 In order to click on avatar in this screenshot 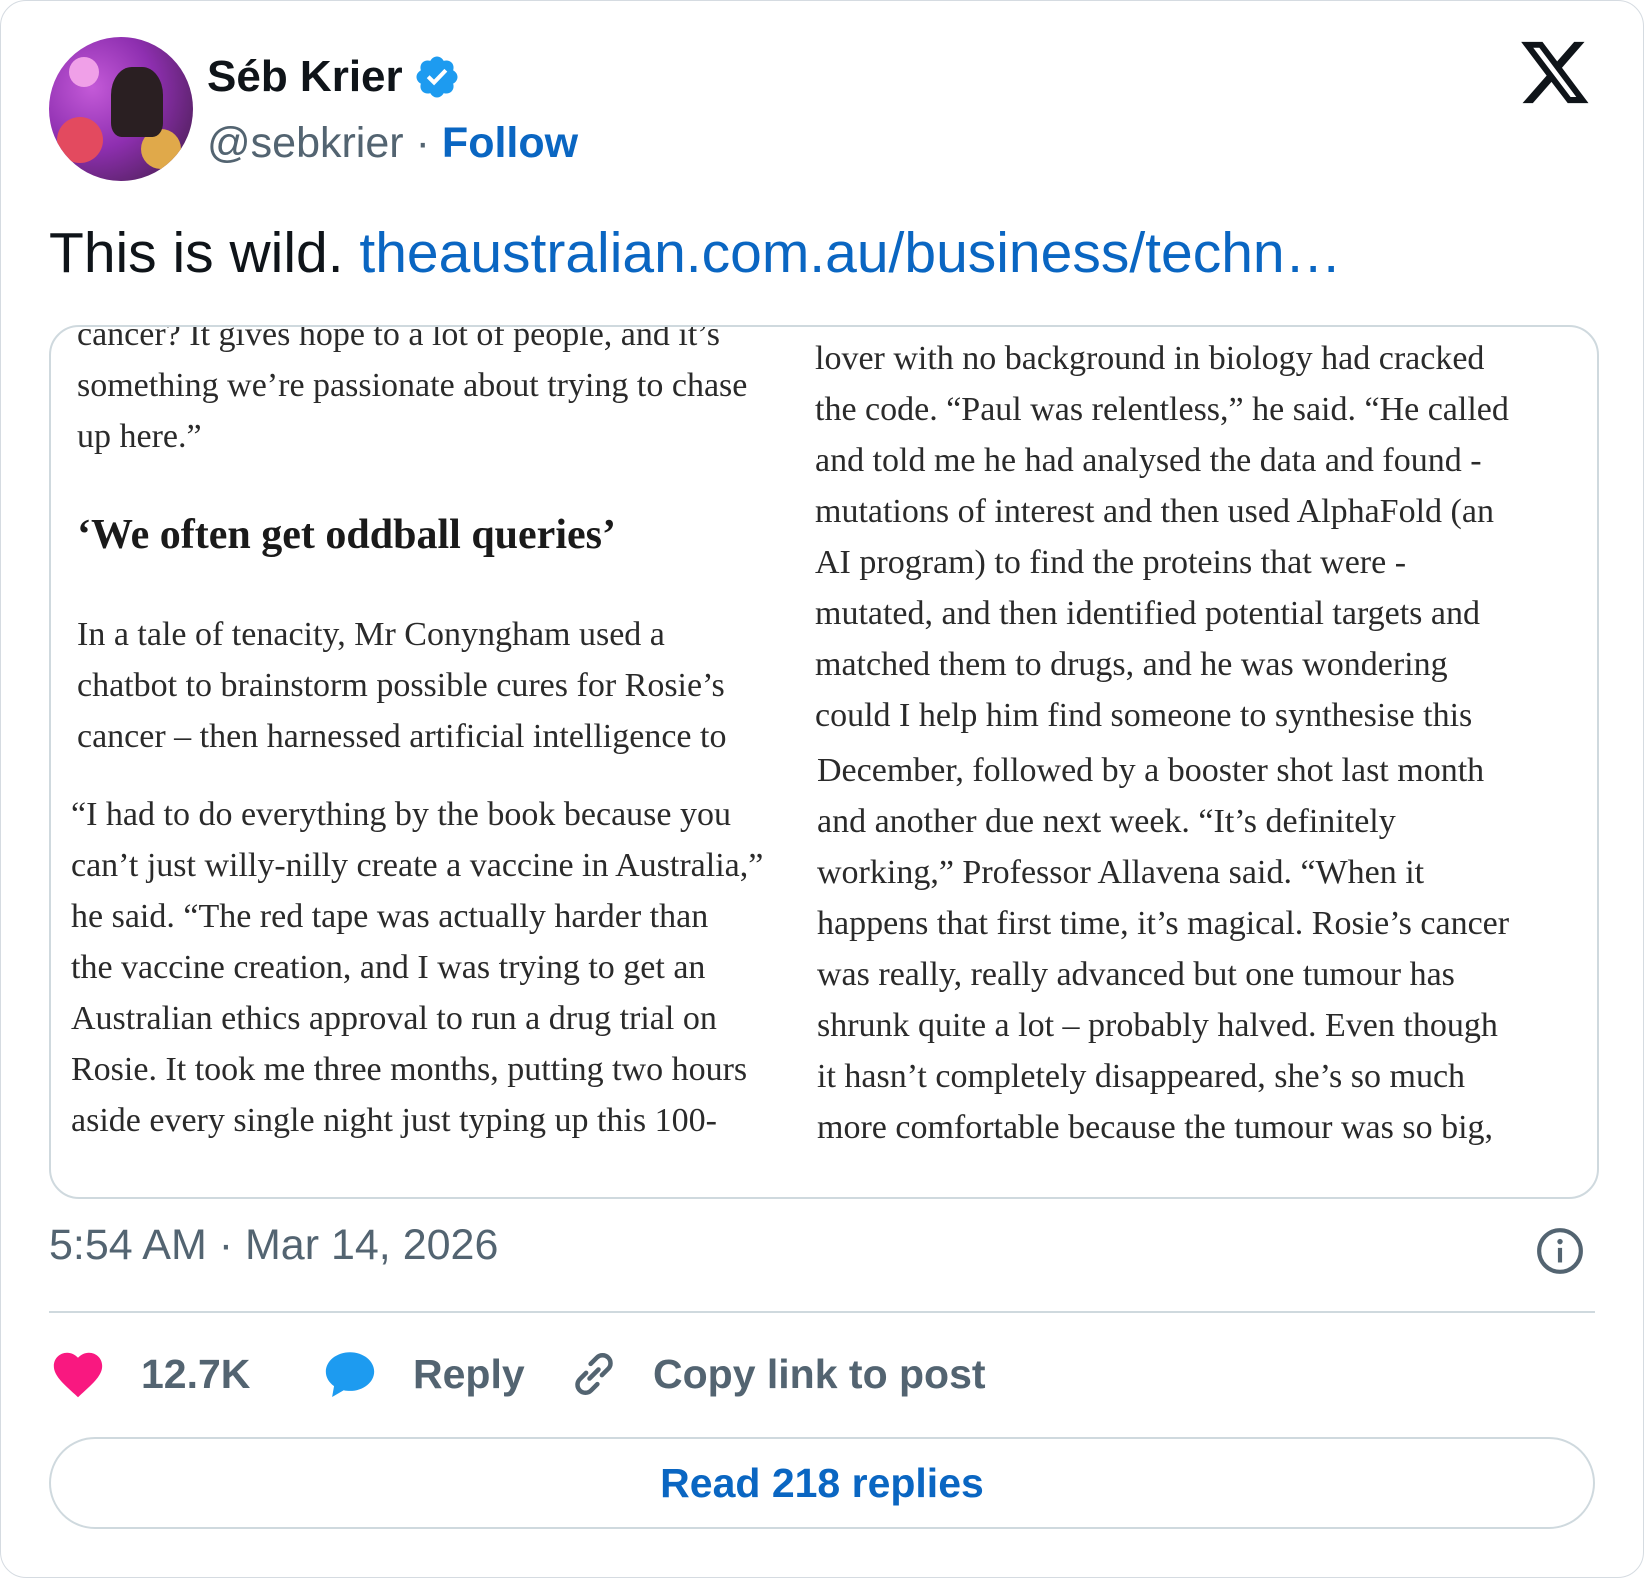, I will do `click(121, 109)`.